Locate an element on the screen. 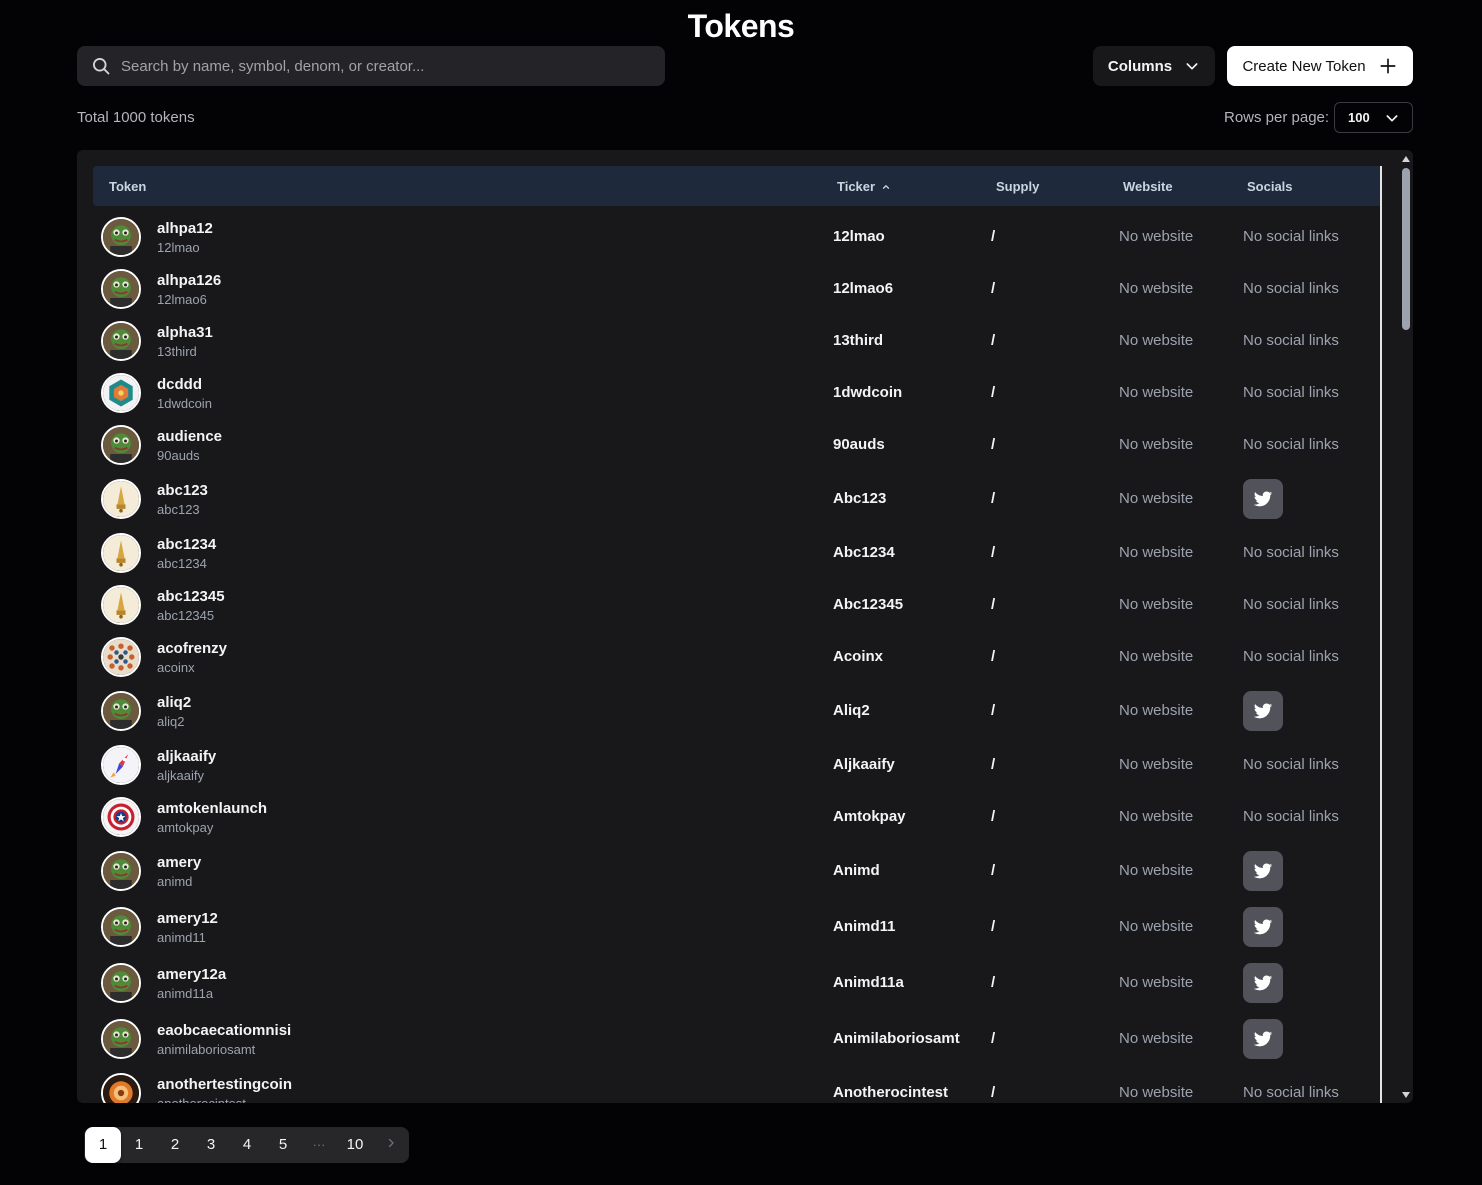  header-ticker: Ticker is located at coordinates (864, 186).